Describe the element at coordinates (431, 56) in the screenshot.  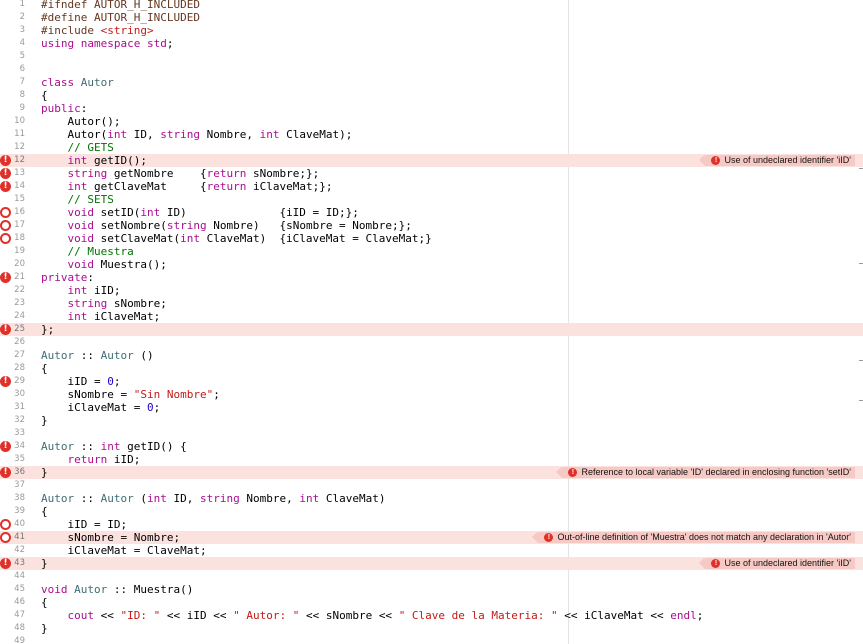
I see `code-line: 5` at that location.